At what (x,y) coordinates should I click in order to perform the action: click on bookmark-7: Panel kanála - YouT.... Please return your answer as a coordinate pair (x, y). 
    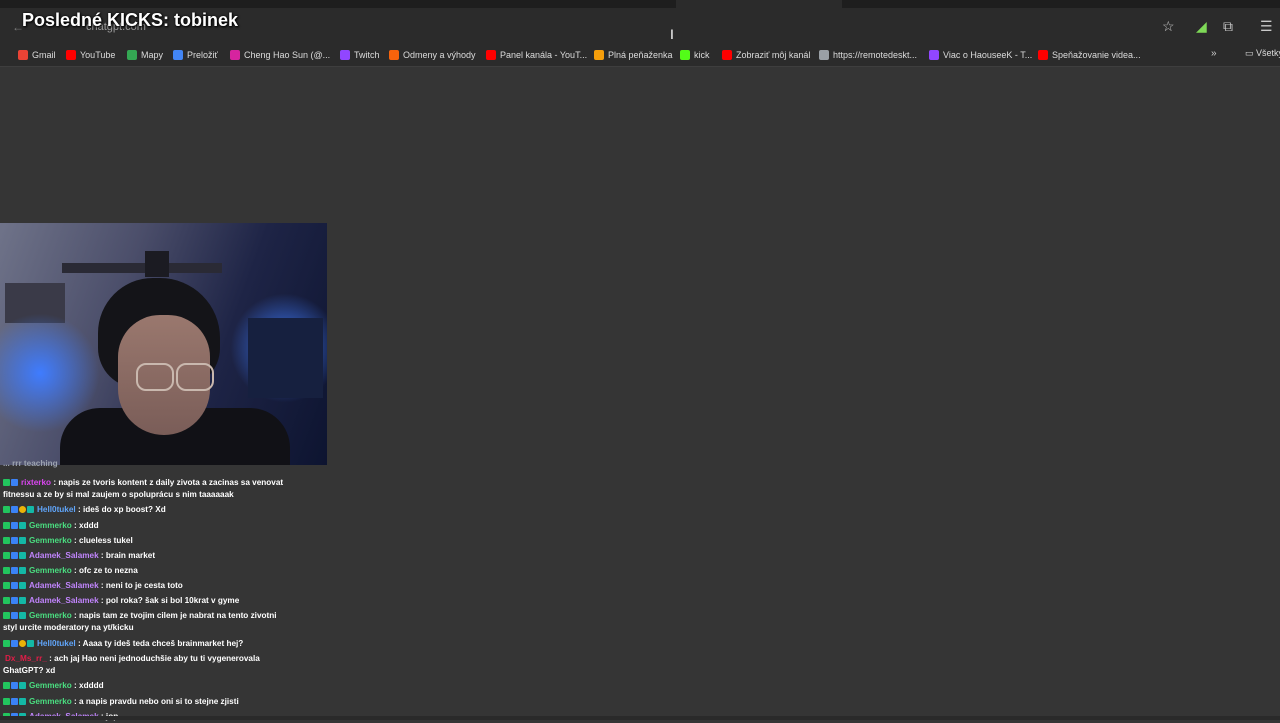
    Looking at the image, I should click on (536, 55).